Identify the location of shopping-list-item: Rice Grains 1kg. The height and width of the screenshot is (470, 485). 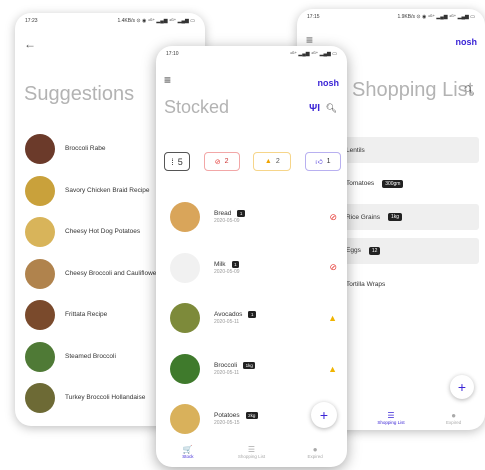
(404, 217).